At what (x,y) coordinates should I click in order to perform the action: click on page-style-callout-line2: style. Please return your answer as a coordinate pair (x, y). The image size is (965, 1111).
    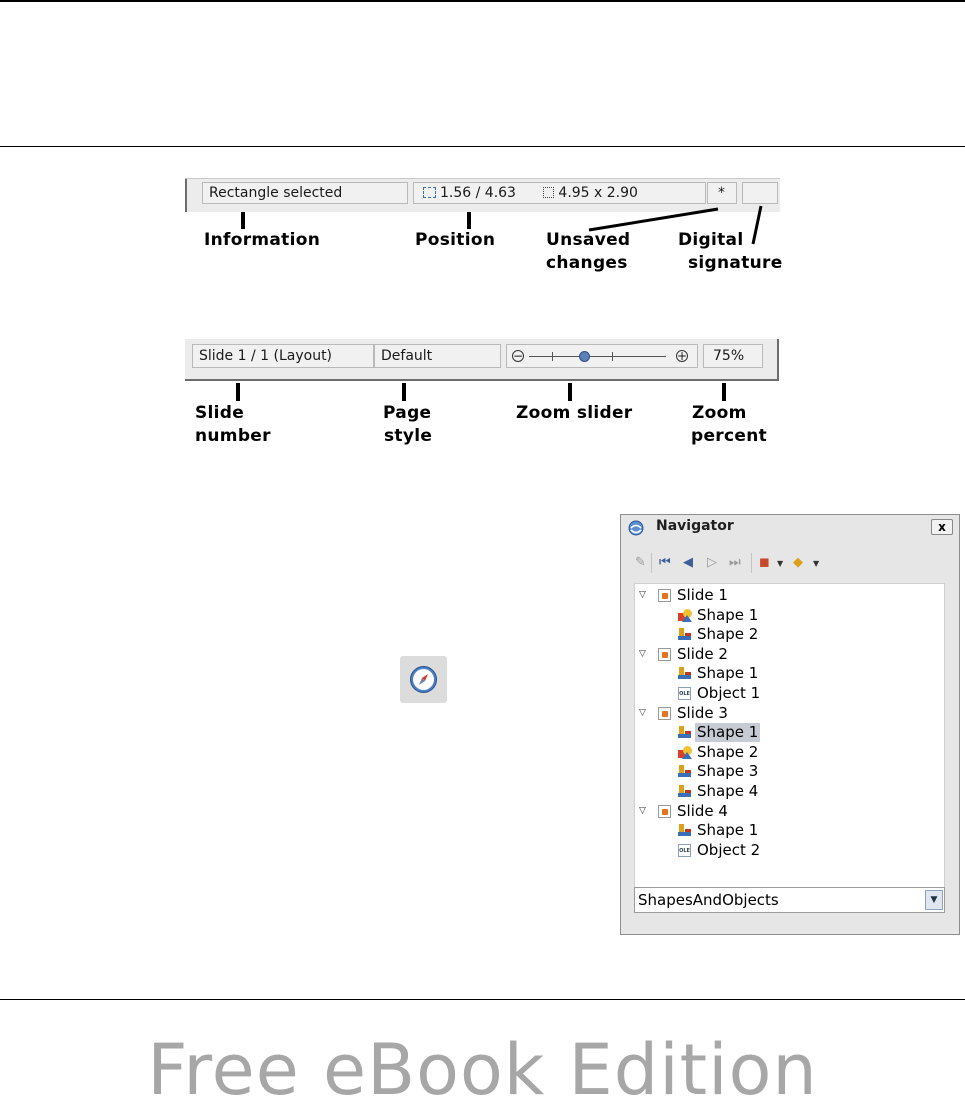
    Looking at the image, I should click on (408, 436).